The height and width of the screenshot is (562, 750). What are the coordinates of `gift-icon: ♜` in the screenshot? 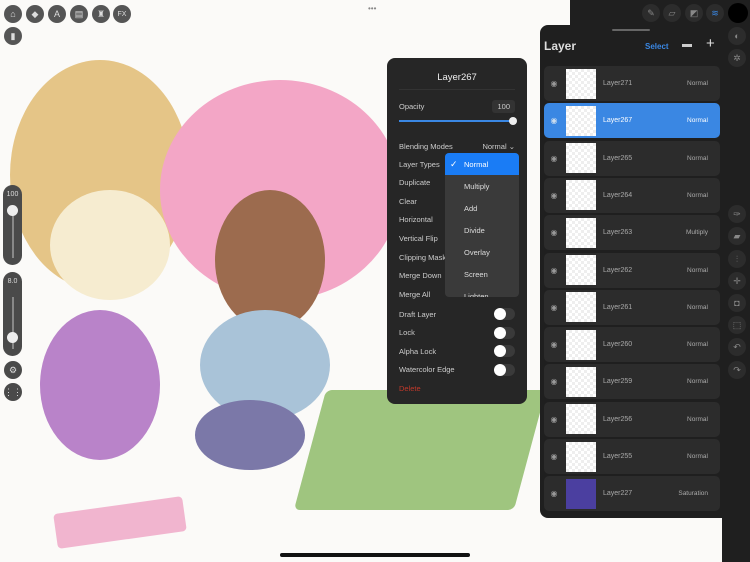 It's located at (101, 14).